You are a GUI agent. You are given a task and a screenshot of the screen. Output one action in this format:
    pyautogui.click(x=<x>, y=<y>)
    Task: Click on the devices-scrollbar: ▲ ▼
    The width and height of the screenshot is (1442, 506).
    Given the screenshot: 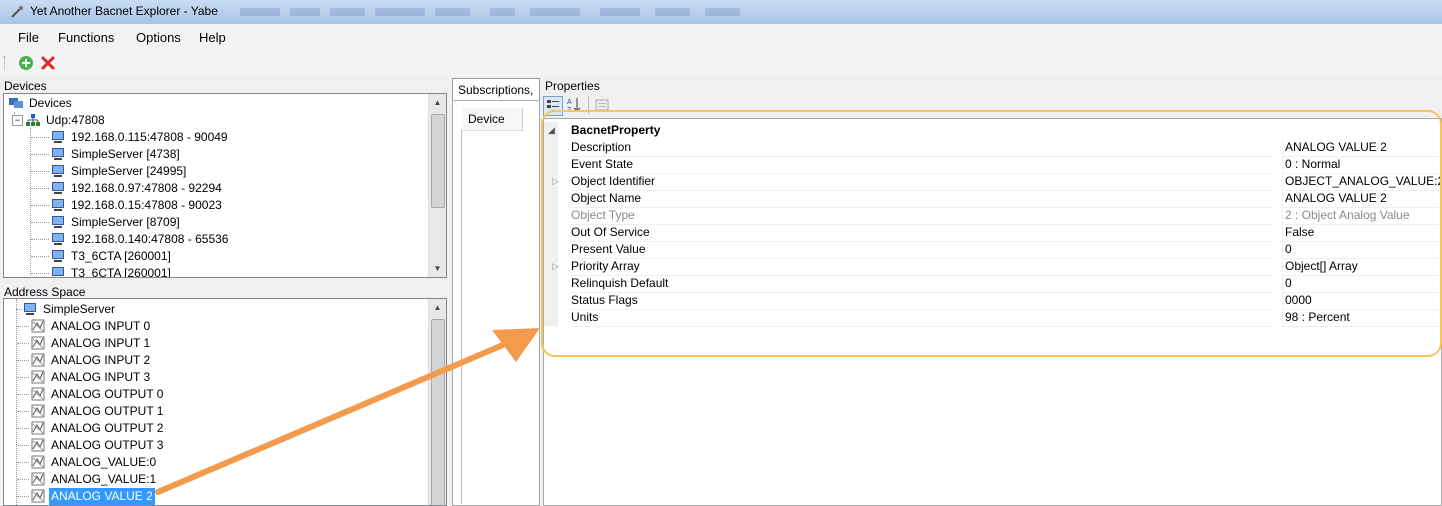 What is the action you would take?
    pyautogui.click(x=437, y=185)
    